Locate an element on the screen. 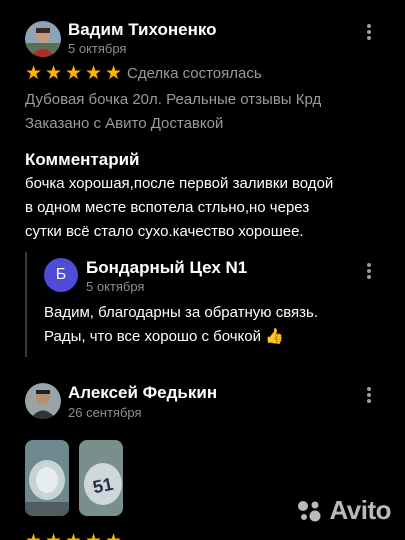 Image resolution: width=405 pixels, height=540 pixels. reply-line: Рады, что все хорошо с бочкой 👍 is located at coordinates (181, 337).